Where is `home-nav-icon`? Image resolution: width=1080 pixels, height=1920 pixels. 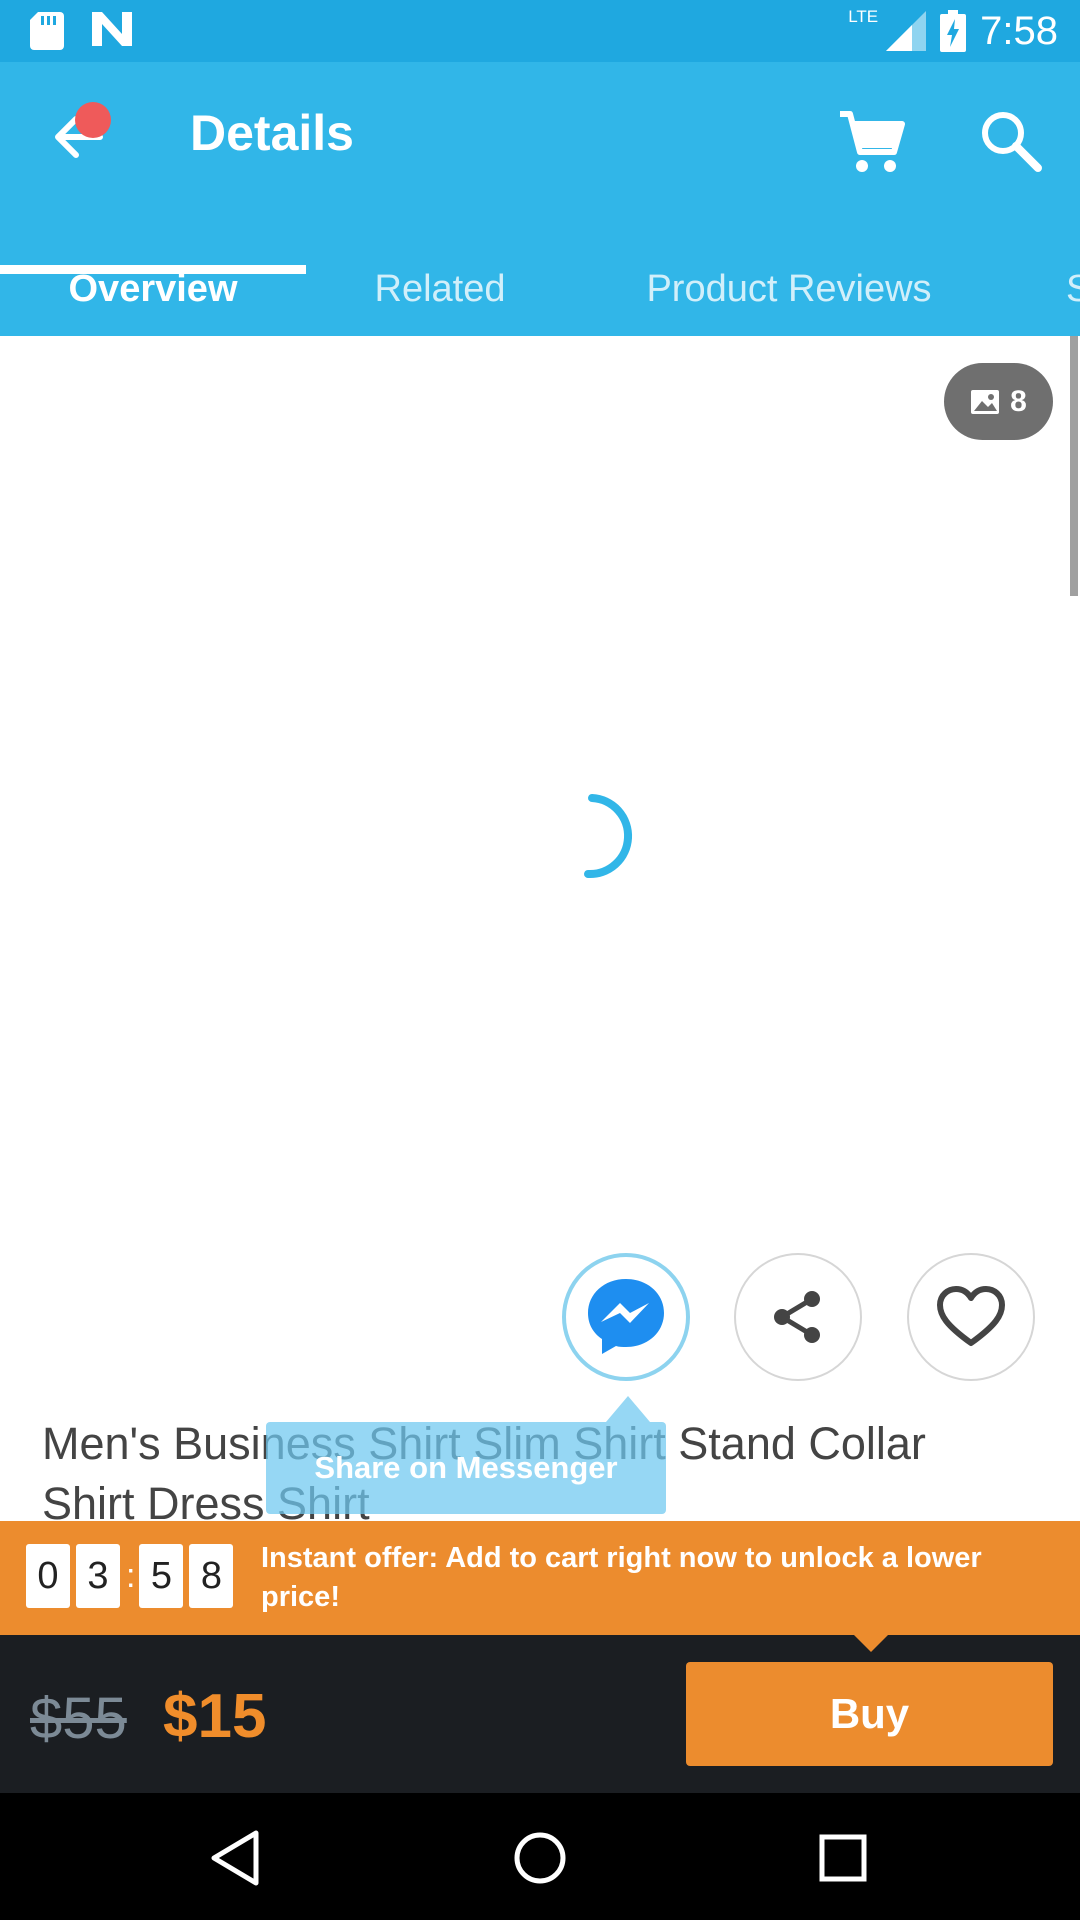
home-nav-icon is located at coordinates (540, 1858).